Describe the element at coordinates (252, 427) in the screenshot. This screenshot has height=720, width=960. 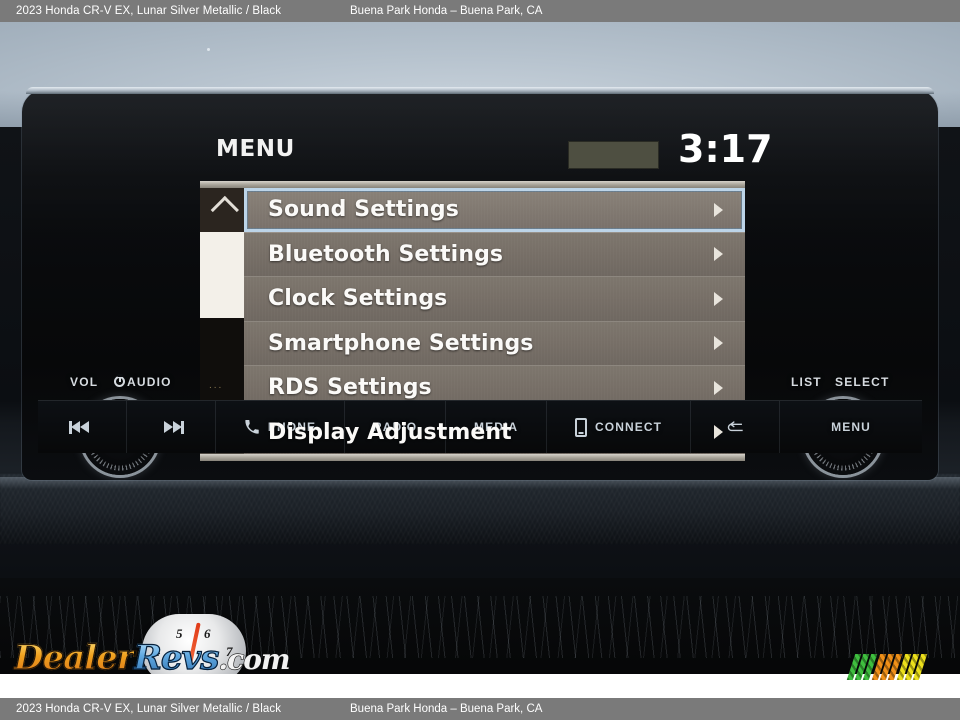
I see `phone-handset-icon` at that location.